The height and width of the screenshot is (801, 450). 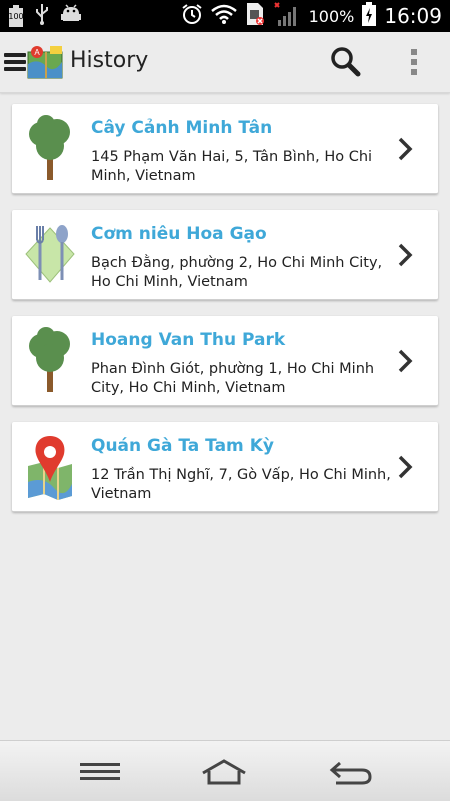 I want to click on page-title: History, so click(x=109, y=60).